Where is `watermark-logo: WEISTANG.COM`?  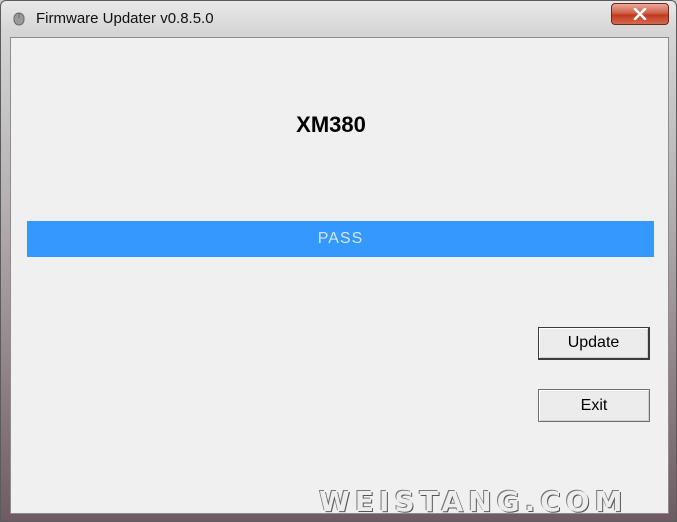 watermark-logo: WEISTANG.COM is located at coordinates (473, 501).